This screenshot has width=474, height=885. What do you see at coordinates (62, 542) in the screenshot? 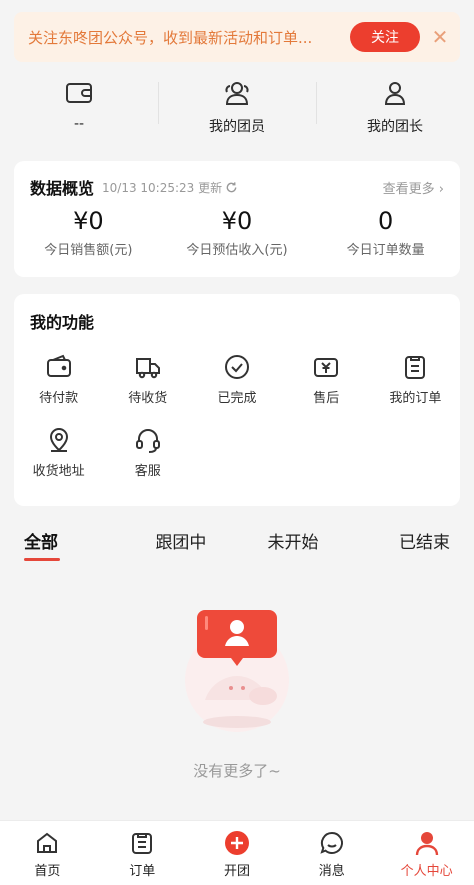
I see `tab-all: 全部` at bounding box center [62, 542].